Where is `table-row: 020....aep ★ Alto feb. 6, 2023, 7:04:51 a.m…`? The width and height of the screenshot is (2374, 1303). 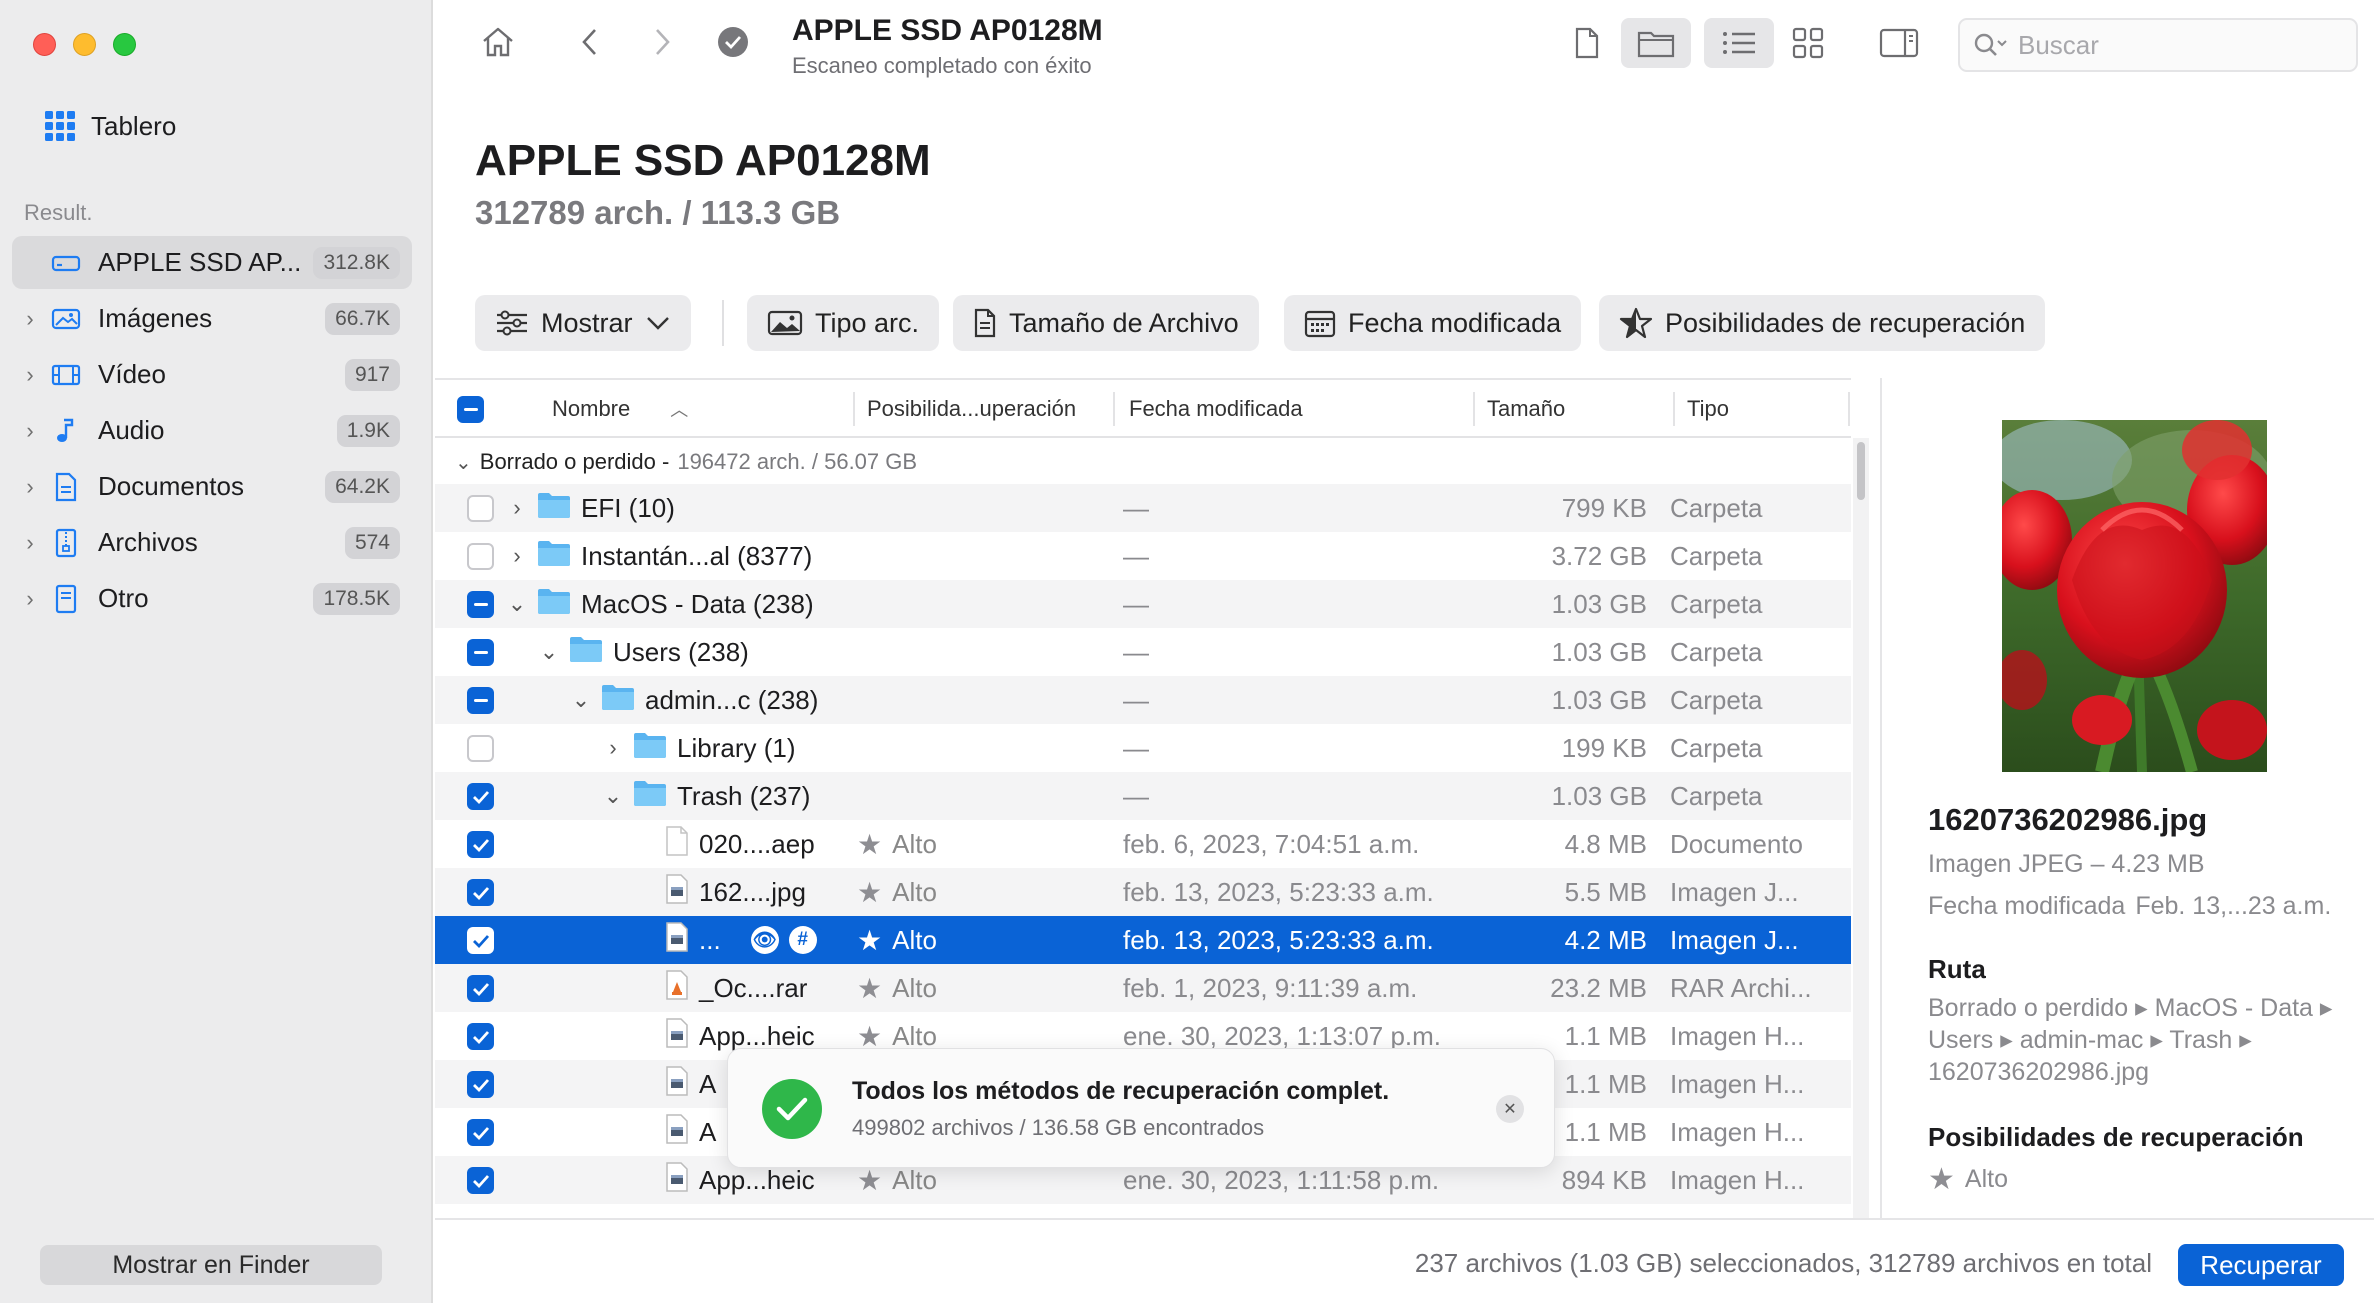
table-row: 020....aep ★ Alto feb. 6, 2023, 7:04:51 a.m… is located at coordinates (1143, 844).